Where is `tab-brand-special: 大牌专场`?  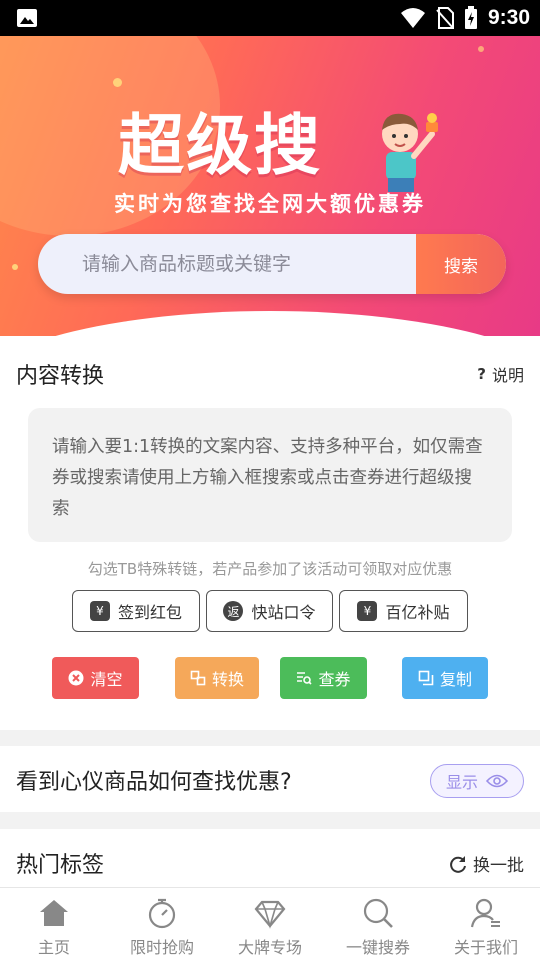
tab-brand-special: 大牌专场 is located at coordinates (270, 924).